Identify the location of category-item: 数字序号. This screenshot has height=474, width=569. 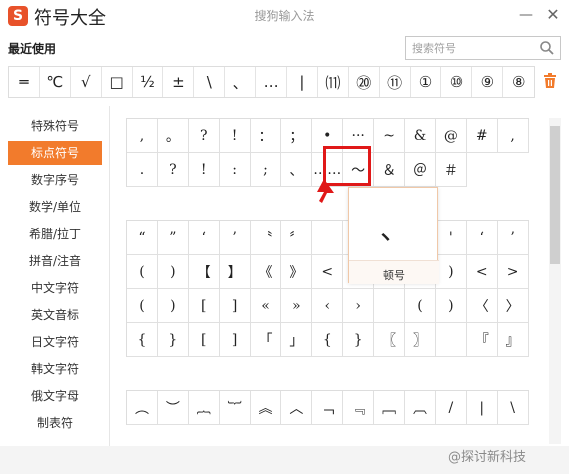
(55, 180).